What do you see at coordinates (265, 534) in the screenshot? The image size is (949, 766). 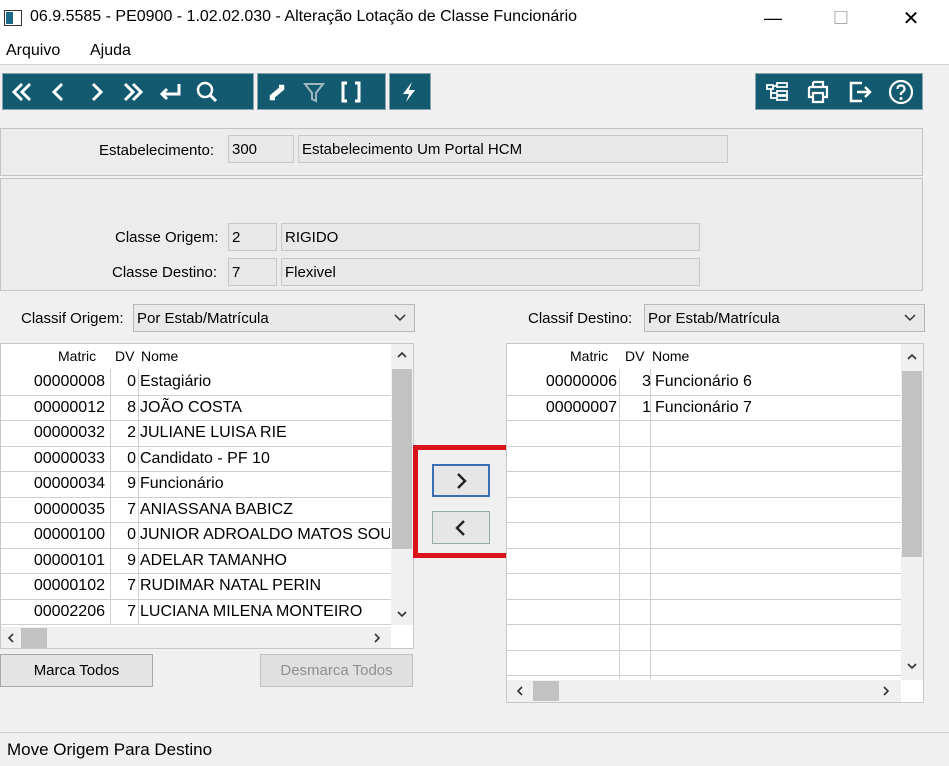 I see `cell-nome: JUNIOR ADROALDO MATOS SOUZA` at bounding box center [265, 534].